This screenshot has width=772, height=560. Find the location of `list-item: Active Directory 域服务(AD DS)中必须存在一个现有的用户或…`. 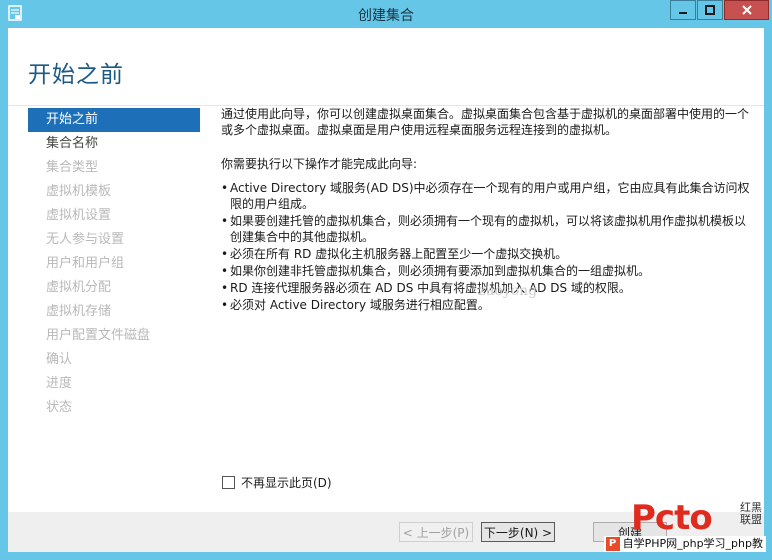

list-item: Active Directory 域服务(AD DS)中必须存在一个现有的用户或… is located at coordinates (488, 196).